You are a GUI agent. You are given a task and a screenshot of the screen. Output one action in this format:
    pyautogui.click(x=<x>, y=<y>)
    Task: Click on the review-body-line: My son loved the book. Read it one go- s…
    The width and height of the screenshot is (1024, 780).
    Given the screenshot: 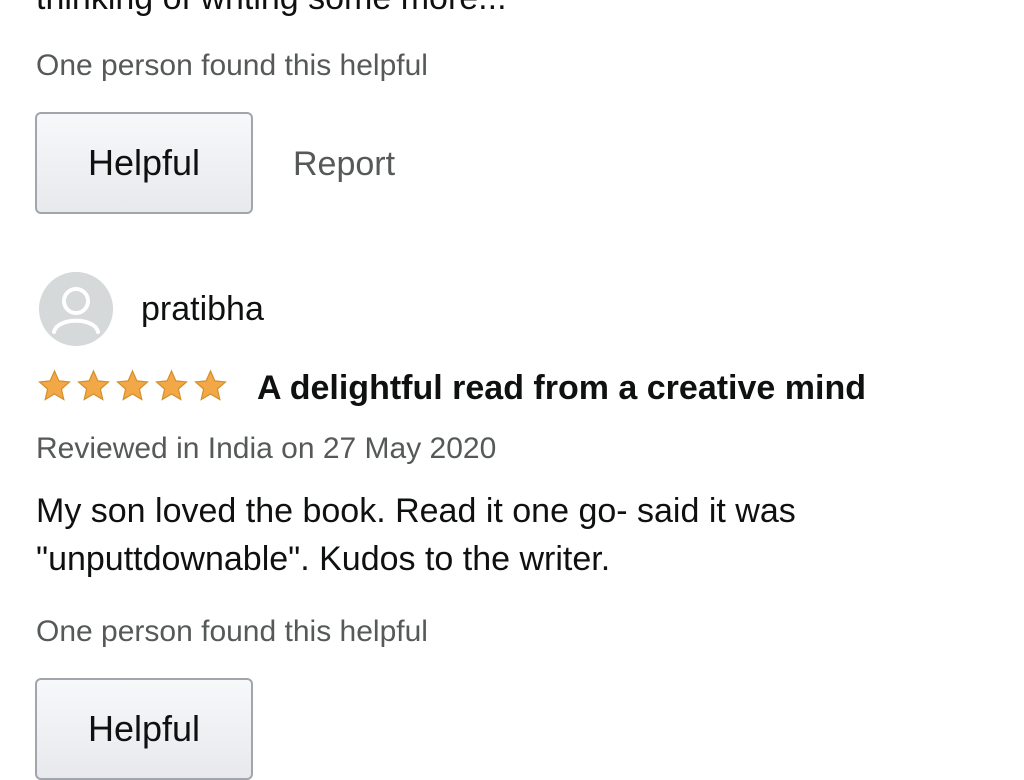 What is the action you would take?
    pyautogui.click(x=416, y=511)
    